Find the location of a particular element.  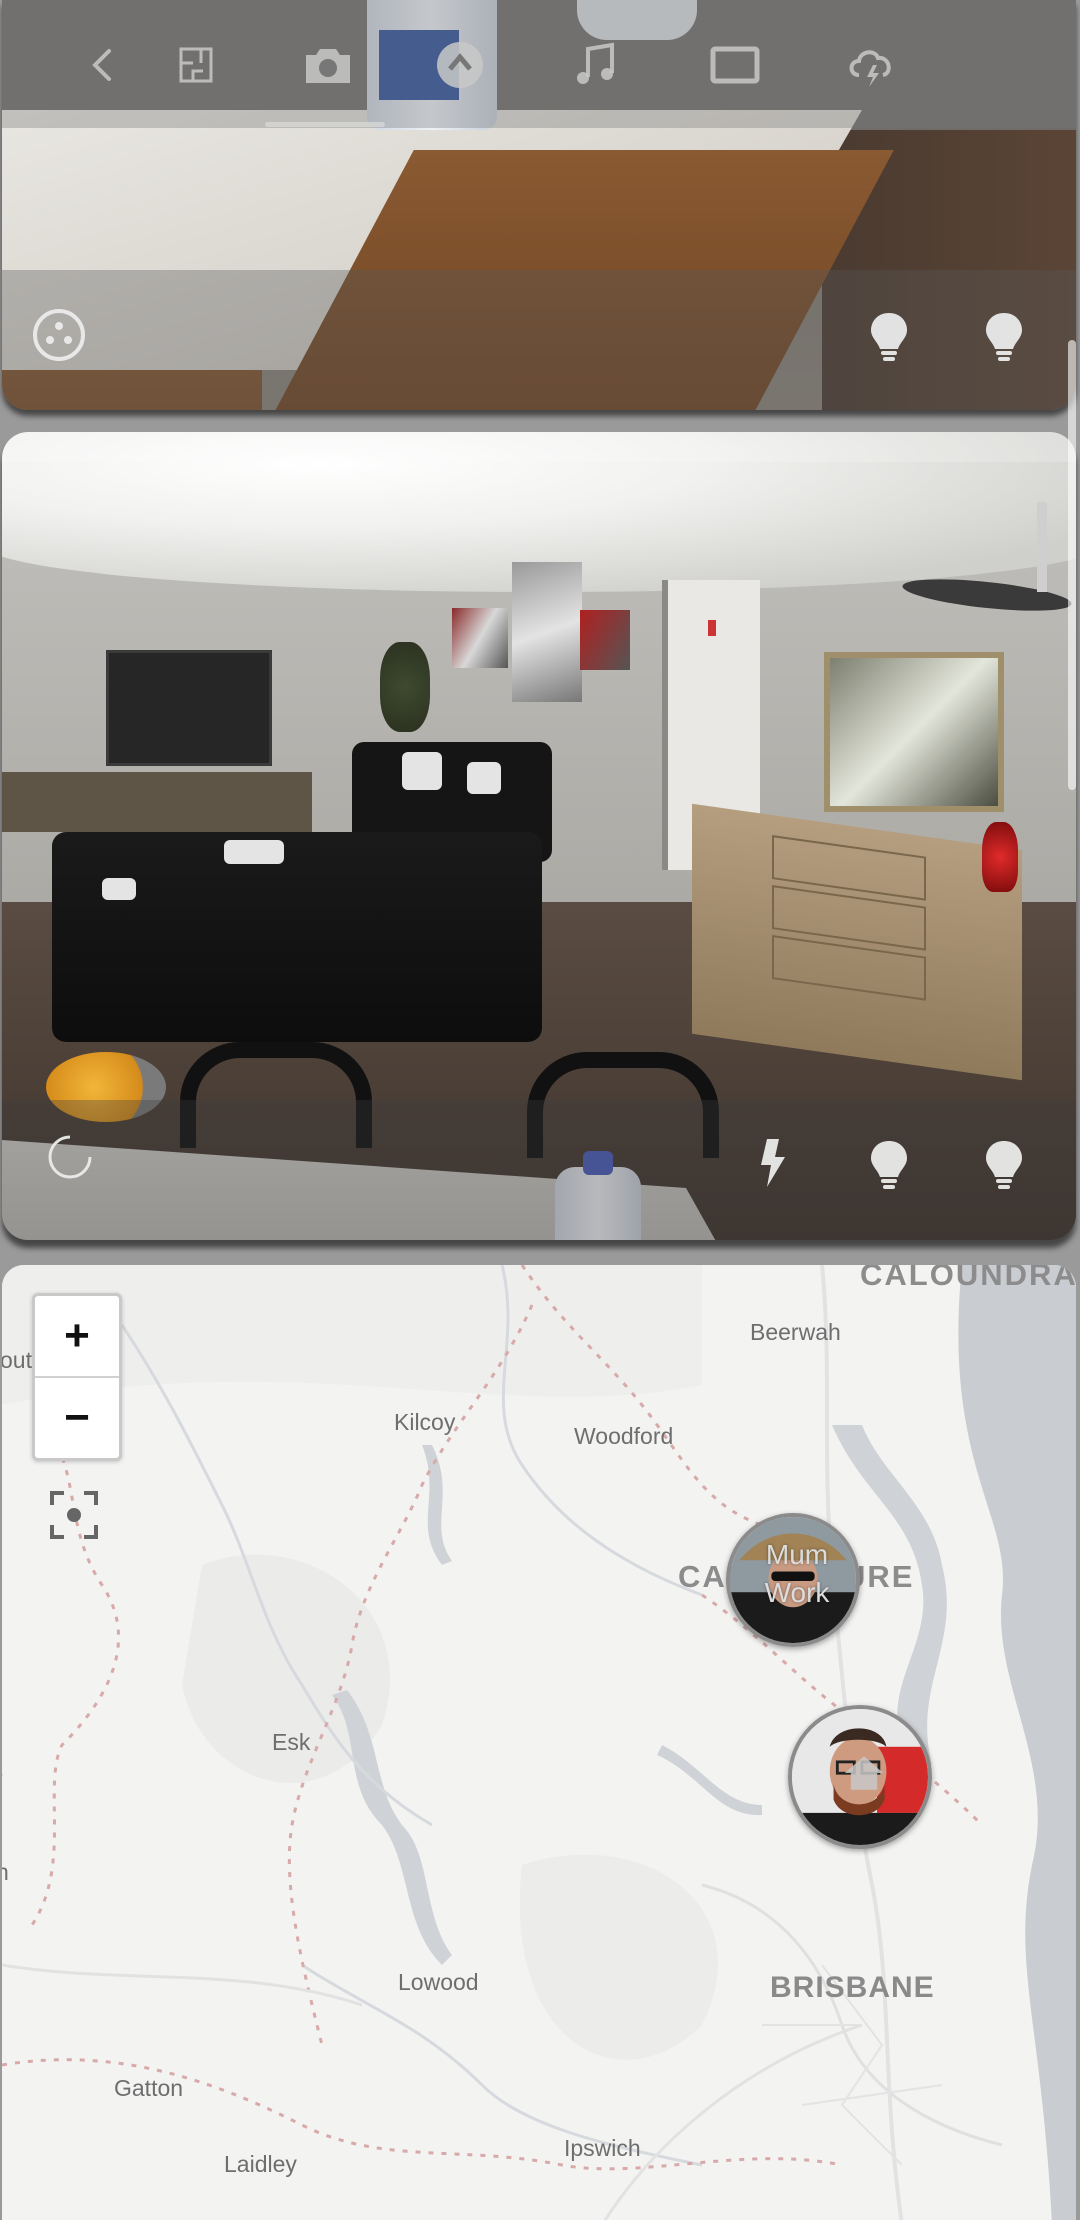

camera-feed-tv is located at coordinates (189, 708).